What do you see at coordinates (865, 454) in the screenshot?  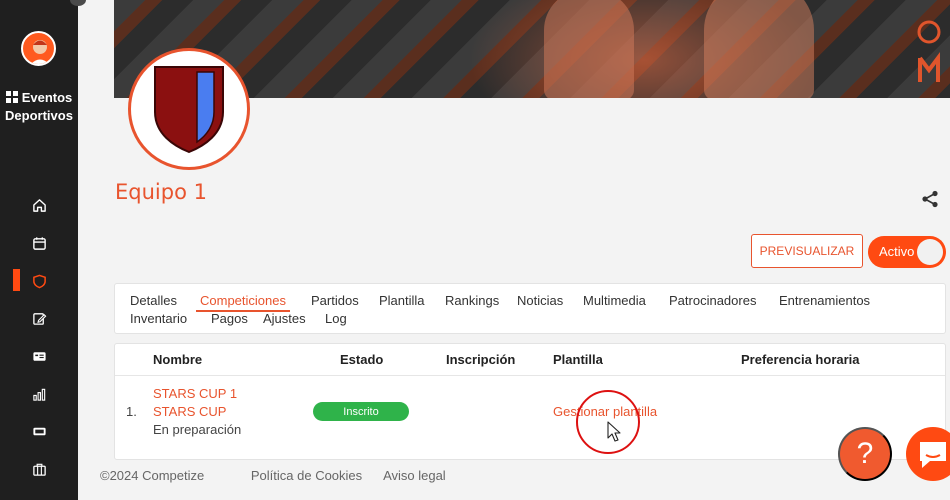 I see `help-button: ?` at bounding box center [865, 454].